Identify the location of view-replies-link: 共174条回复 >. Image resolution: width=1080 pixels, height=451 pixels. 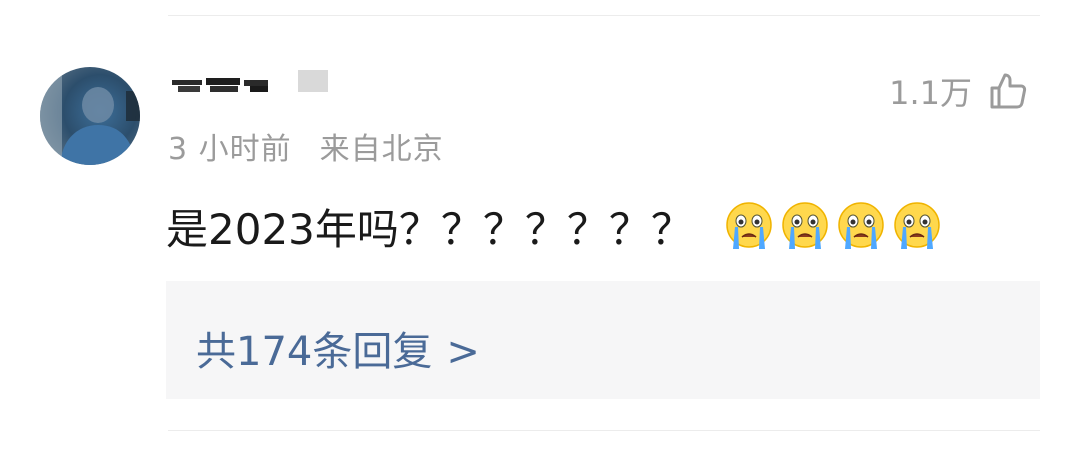
(338, 348).